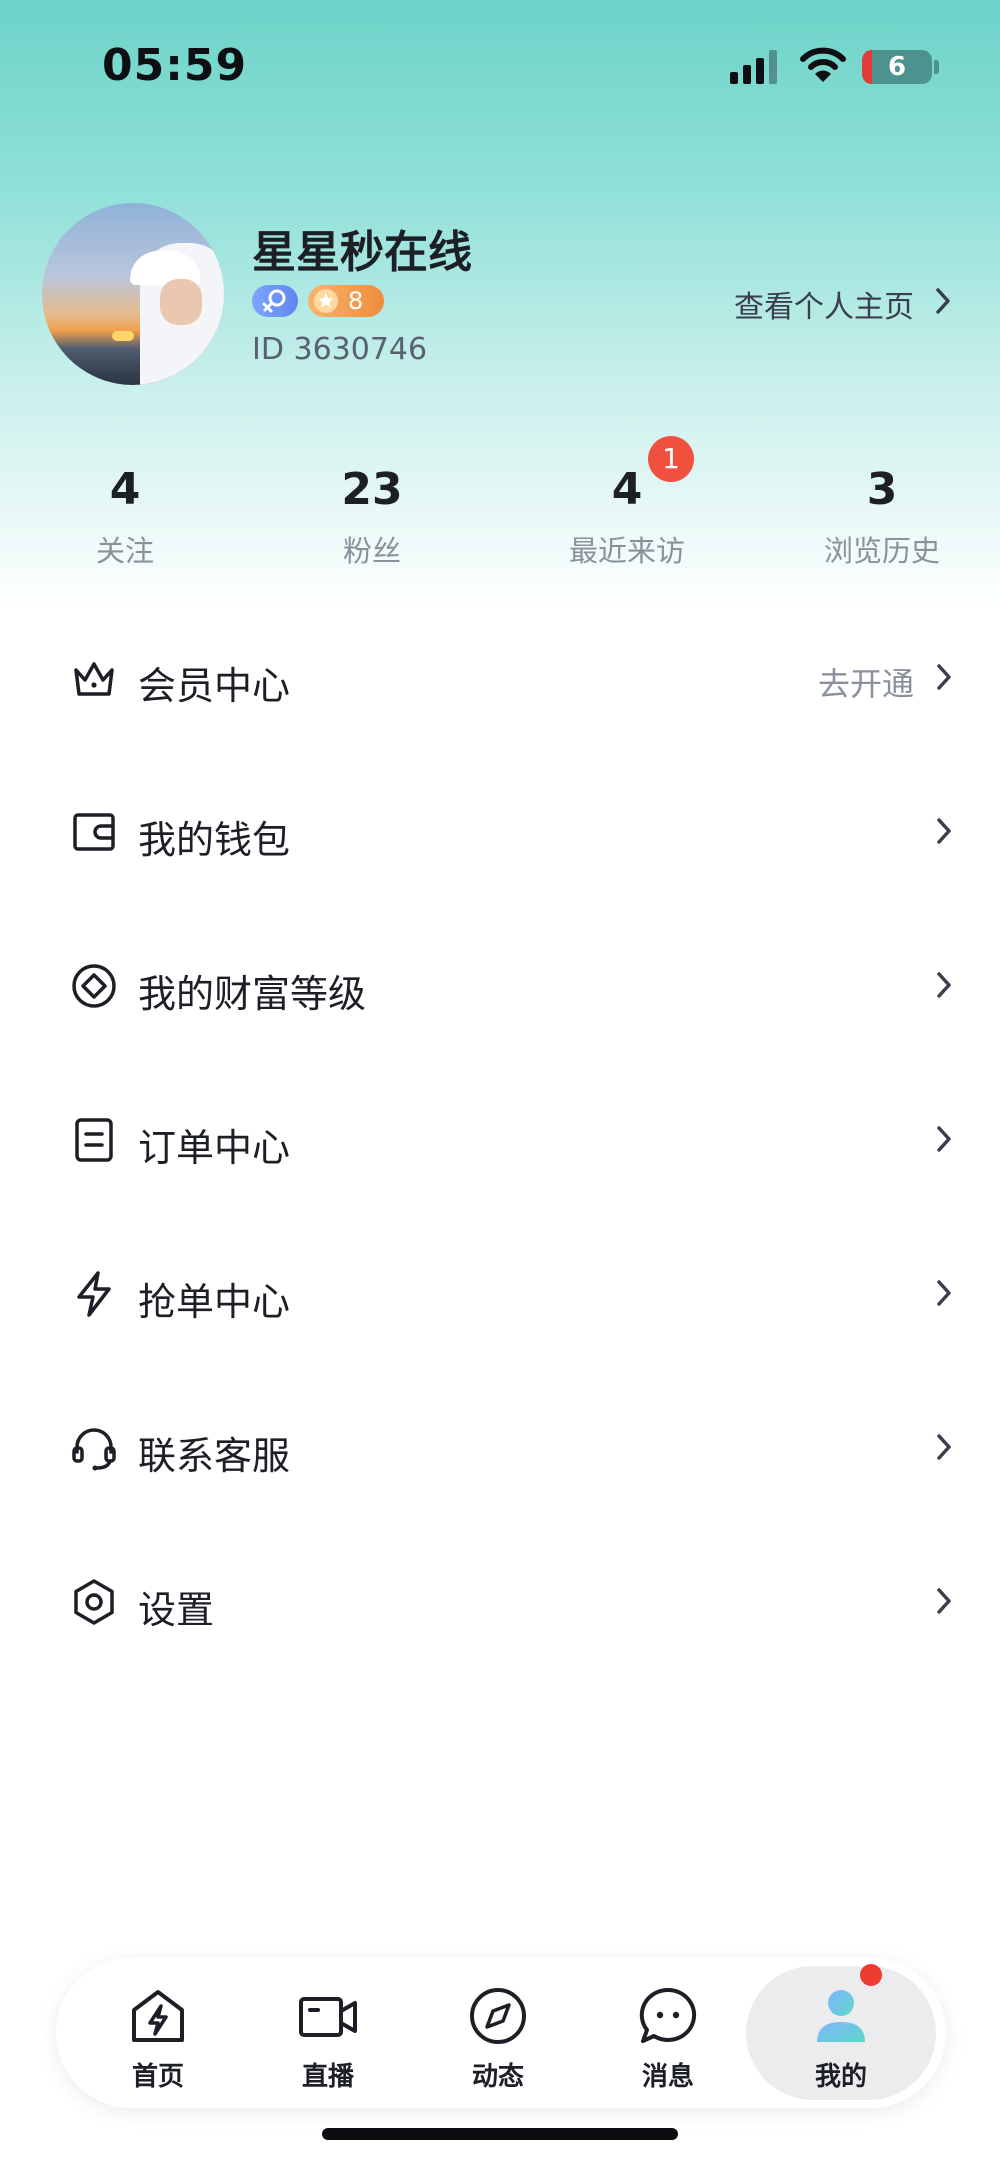  What do you see at coordinates (356, 301) in the screenshot?
I see `level-number: 8` at bounding box center [356, 301].